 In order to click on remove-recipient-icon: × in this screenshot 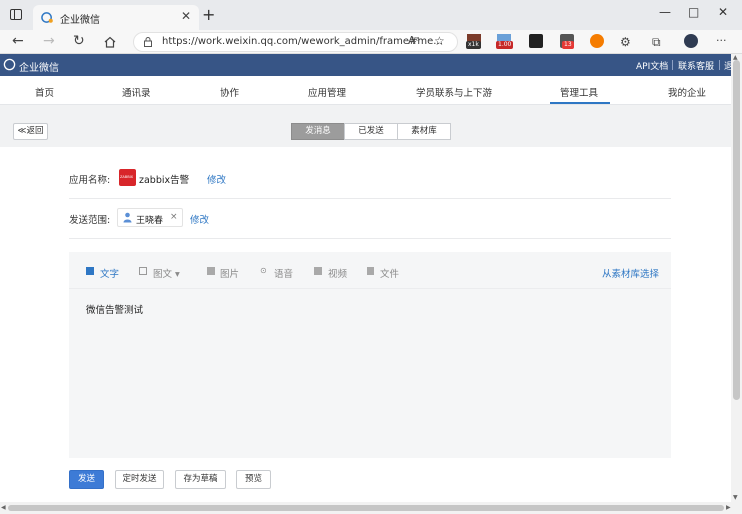, I will do `click(174, 217)`.